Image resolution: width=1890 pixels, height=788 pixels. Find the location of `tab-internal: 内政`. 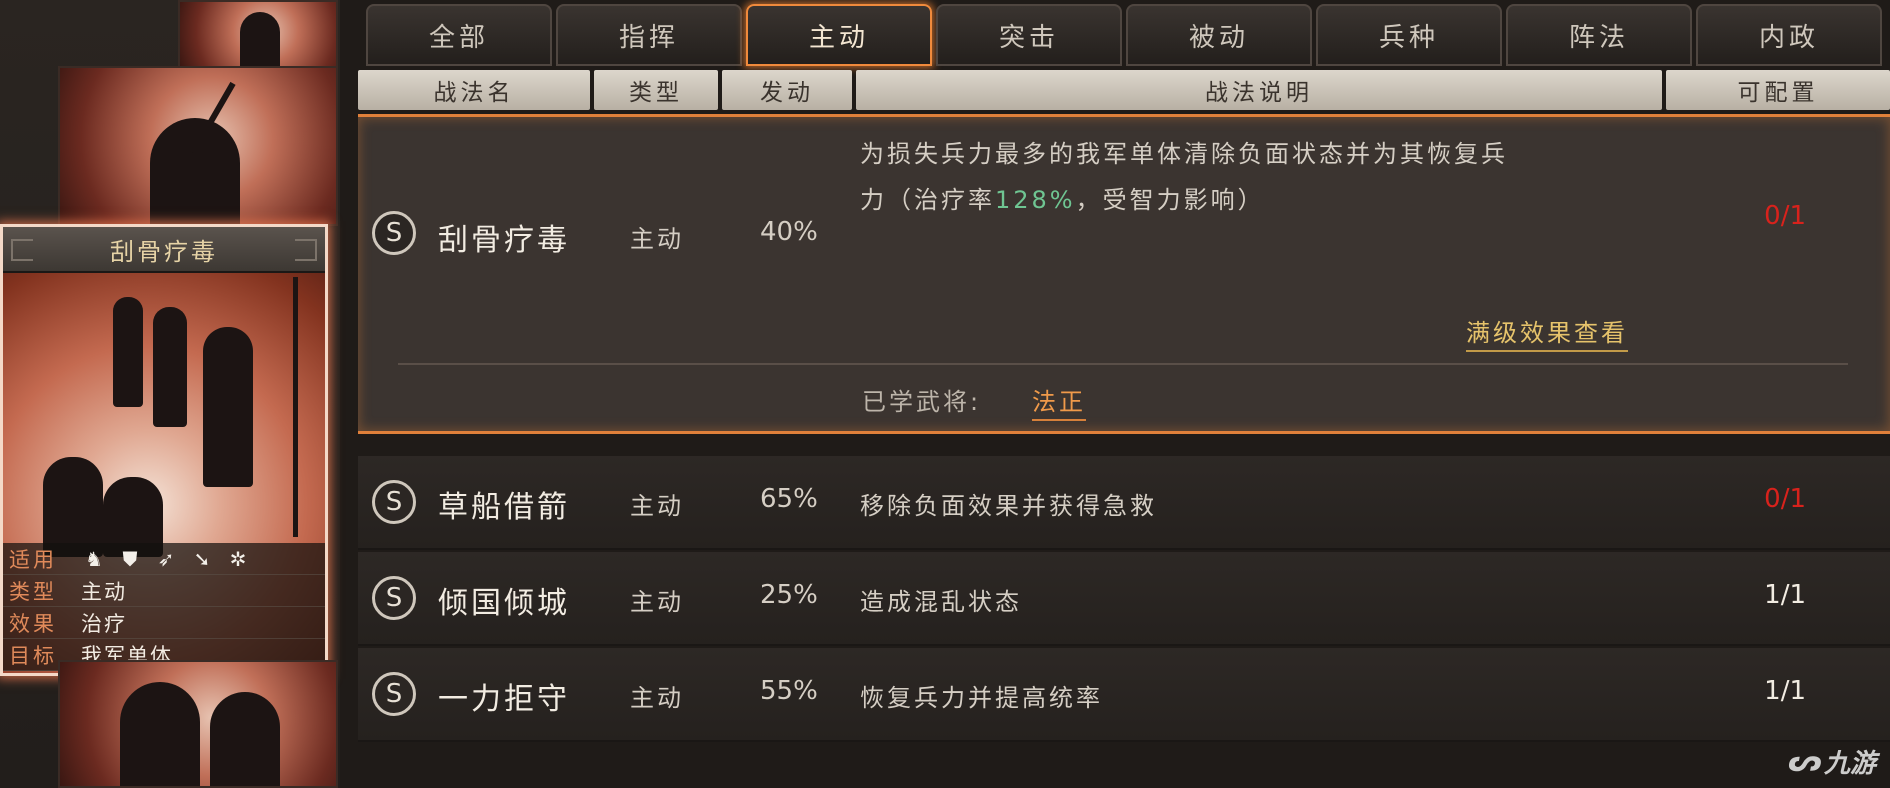

tab-internal: 内政 is located at coordinates (1789, 35).